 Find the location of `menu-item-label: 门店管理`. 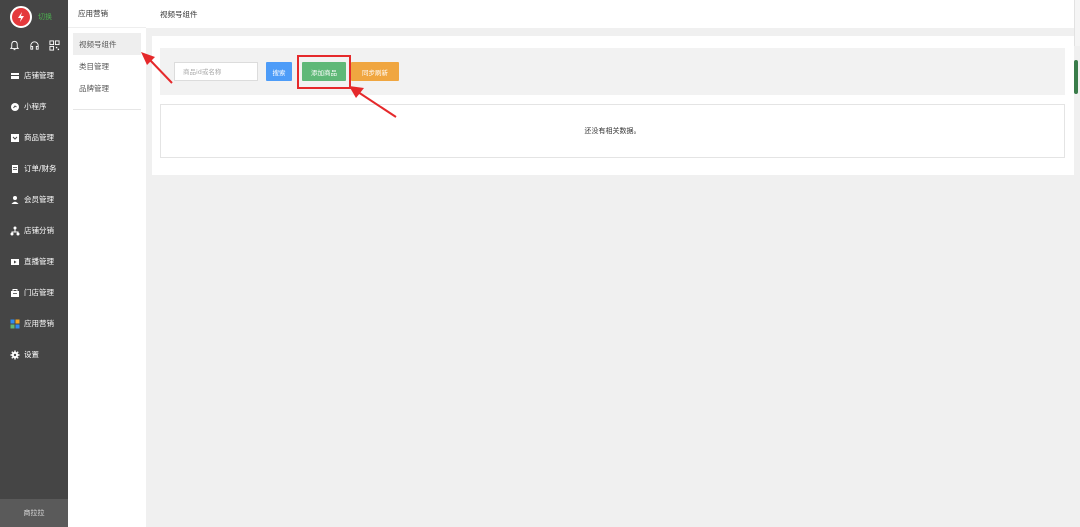

menu-item-label: 门店管理 is located at coordinates (39, 292).